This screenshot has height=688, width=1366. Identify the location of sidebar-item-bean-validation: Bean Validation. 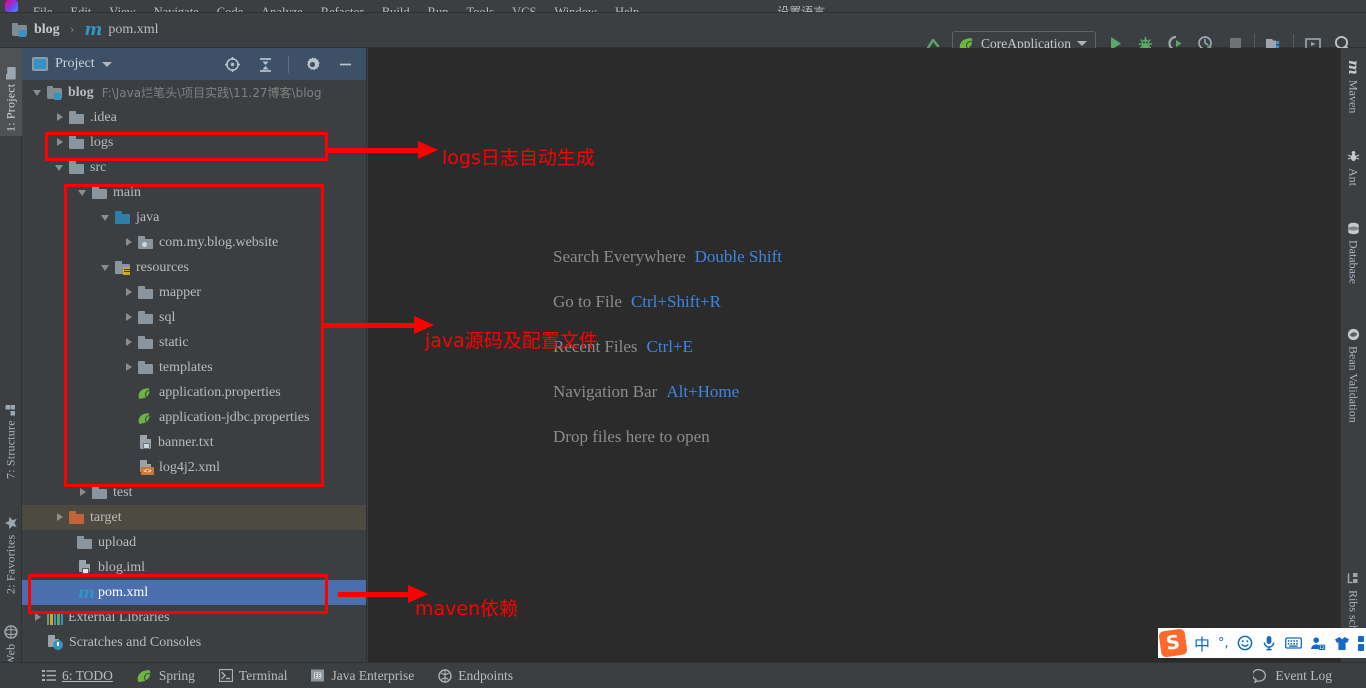
(1353, 391).